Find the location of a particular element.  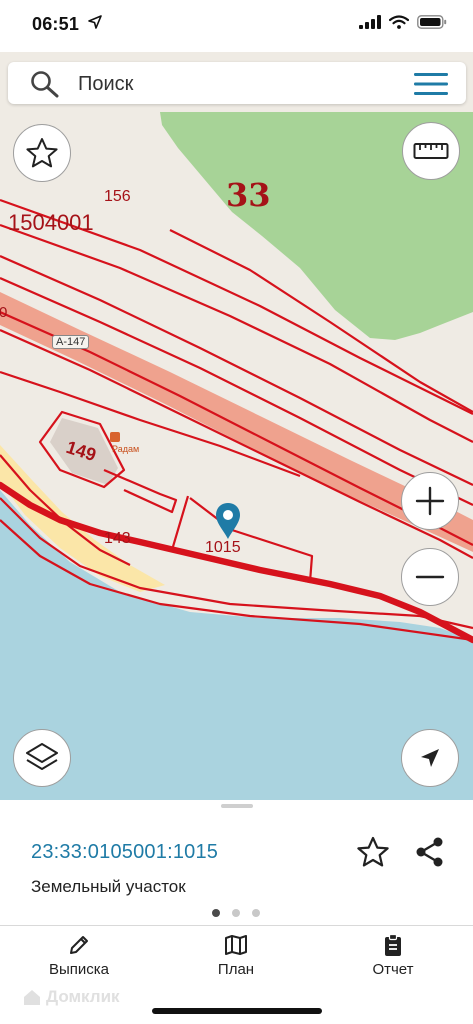

zoom-in-button is located at coordinates (430, 501).